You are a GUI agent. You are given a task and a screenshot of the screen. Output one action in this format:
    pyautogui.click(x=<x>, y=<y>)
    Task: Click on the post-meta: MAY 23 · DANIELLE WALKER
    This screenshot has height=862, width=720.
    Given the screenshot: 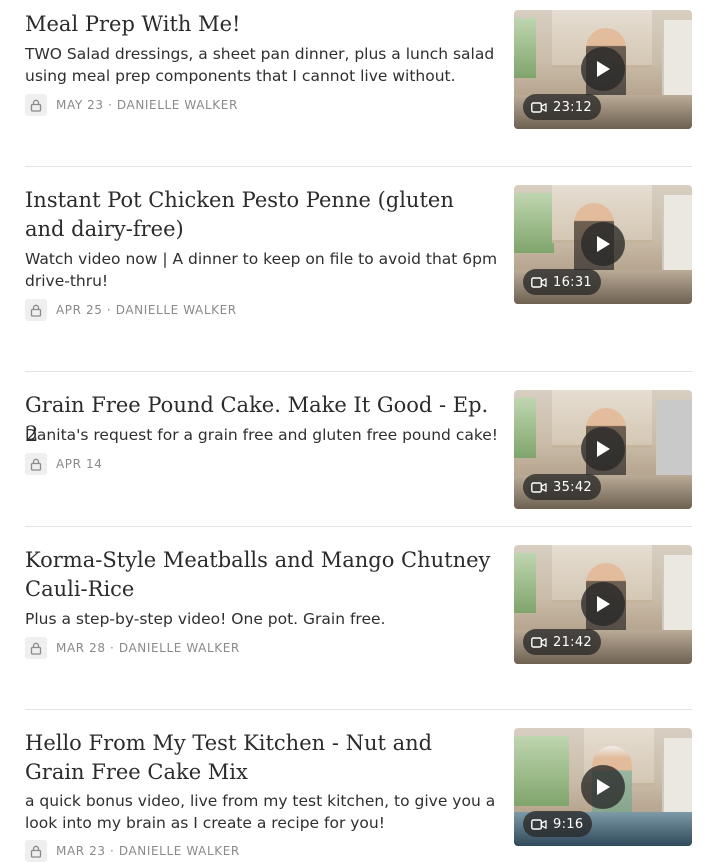 What is the action you would take?
    pyautogui.click(x=131, y=105)
    